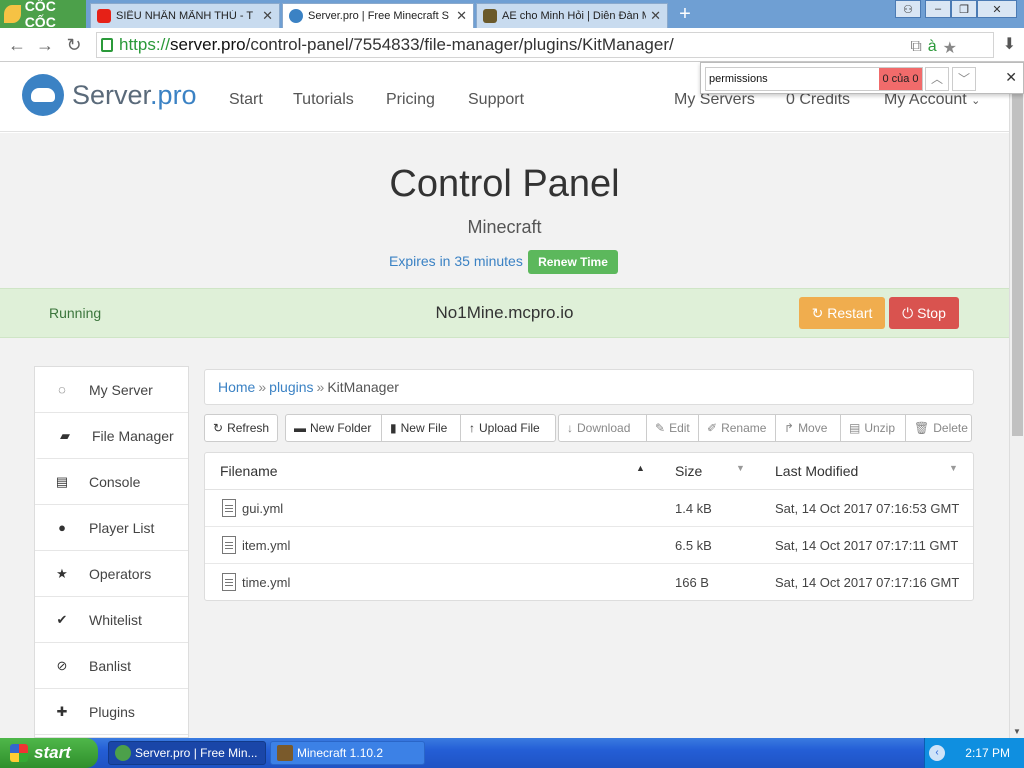  What do you see at coordinates (964, 79) in the screenshot?
I see `find-next-button: ﹀` at bounding box center [964, 79].